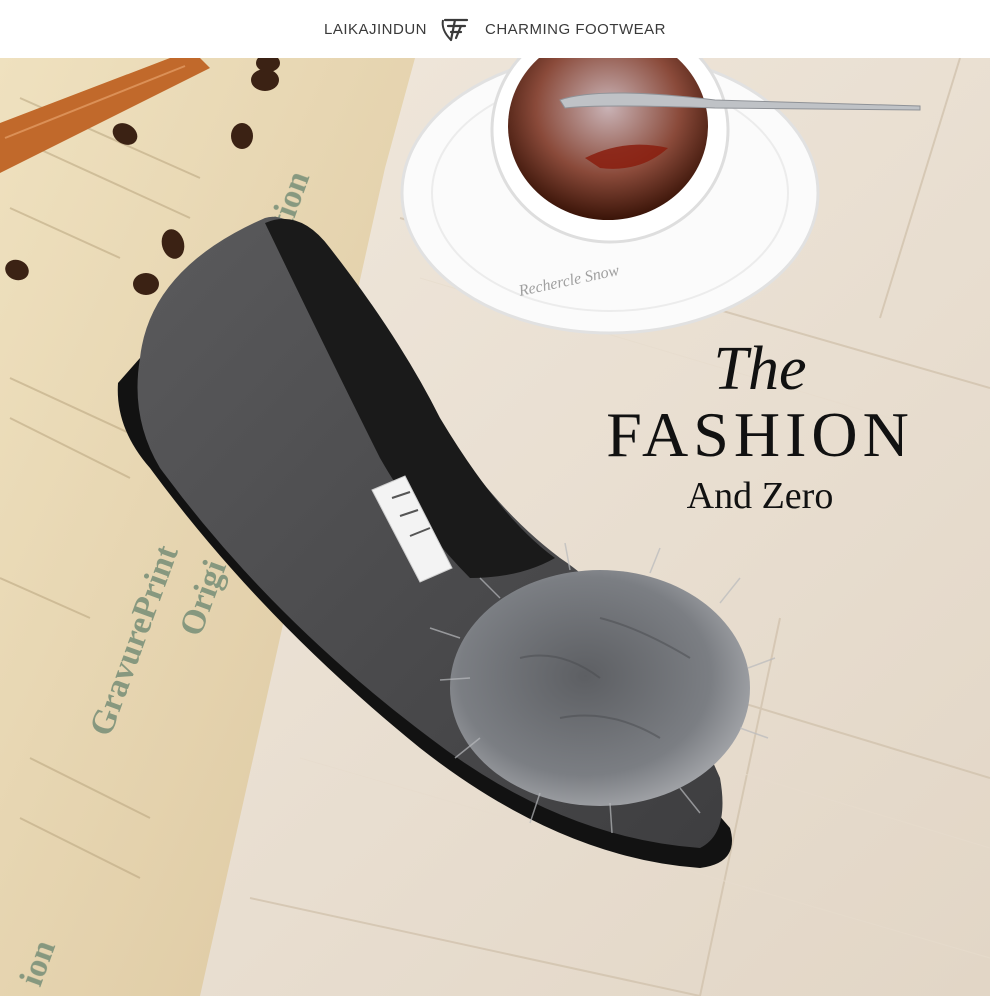  Describe the element at coordinates (576, 29) in the screenshot. I see `brand-tagline: CHARMING FOOTWEAR` at that location.